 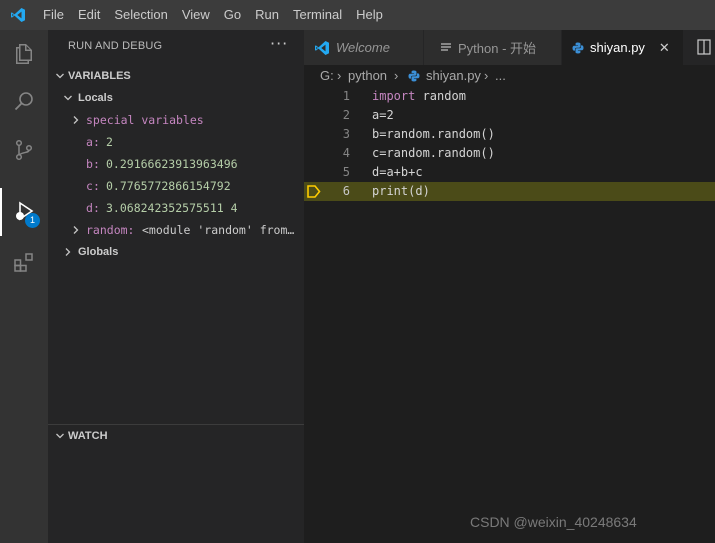 What do you see at coordinates (89, 15) in the screenshot?
I see `menu-edit: Edit` at bounding box center [89, 15].